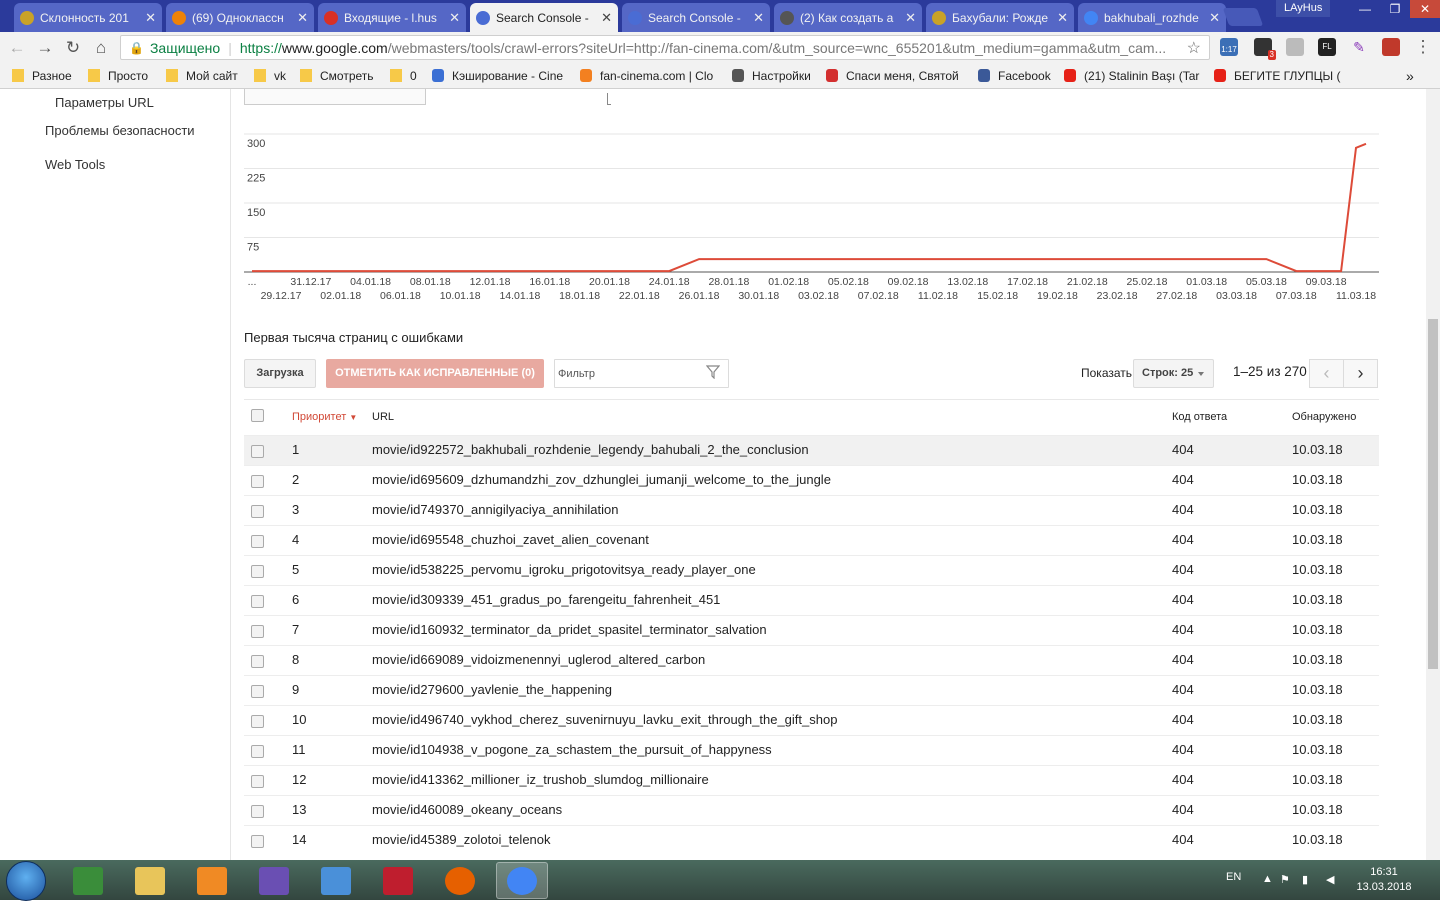 The image size is (1440, 901). Describe the element at coordinates (641, 373) in the screenshot. I see `filter-input: Фильтр` at that location.